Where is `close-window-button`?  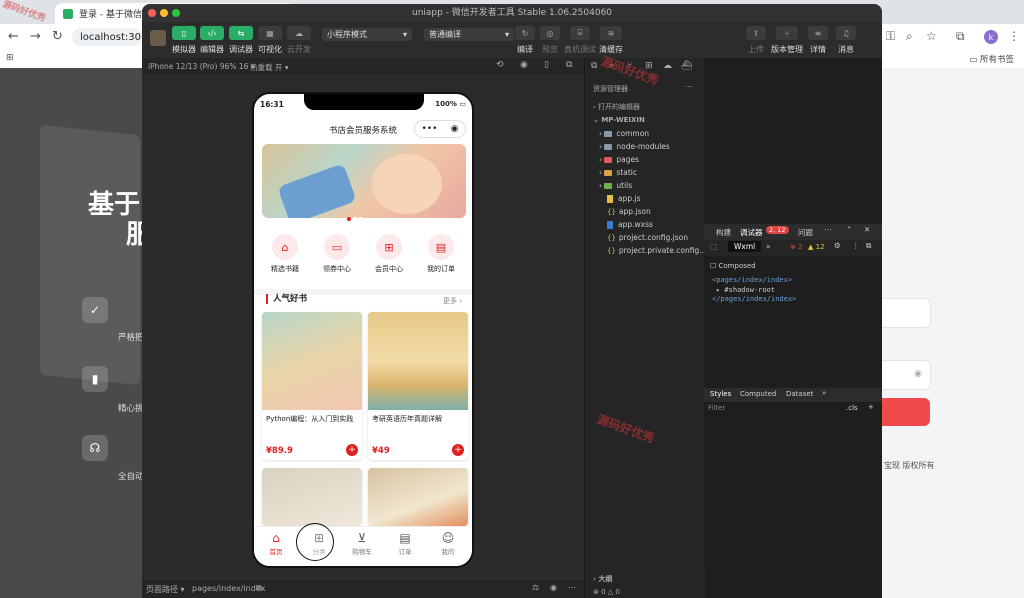
close-window-button is located at coordinates (152, 13).